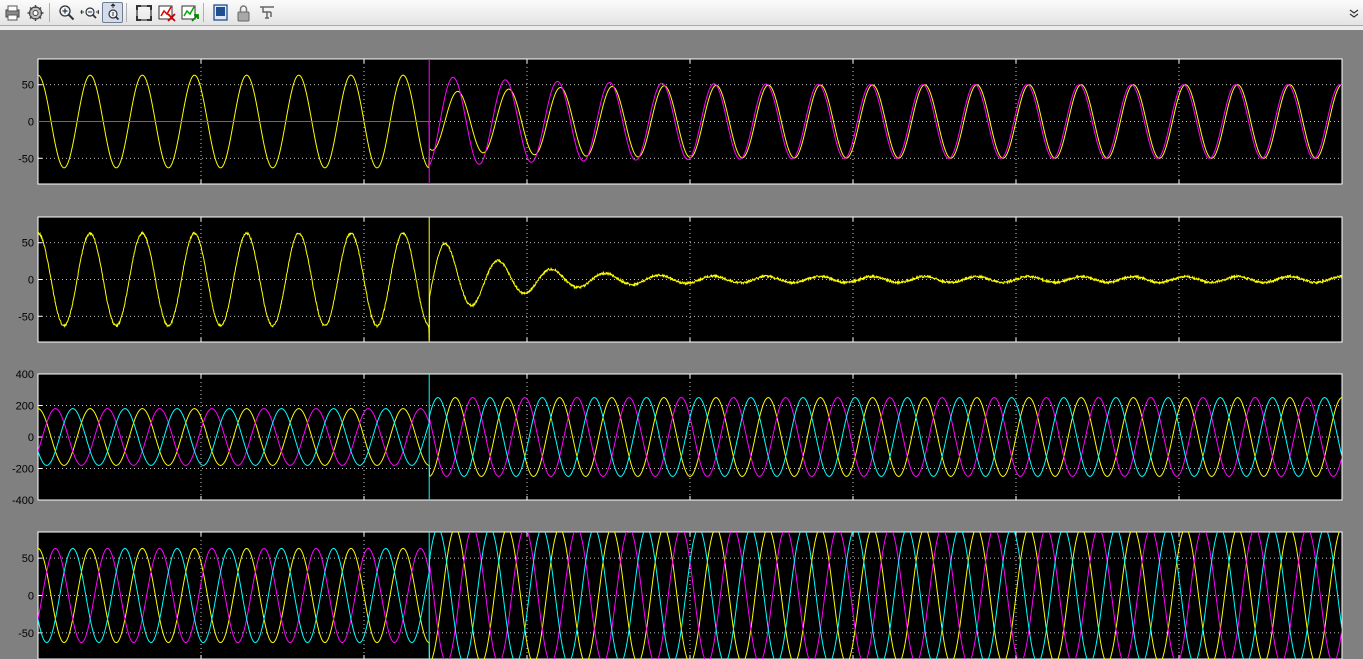 The height and width of the screenshot is (659, 1363). I want to click on parameters-button, so click(35, 12).